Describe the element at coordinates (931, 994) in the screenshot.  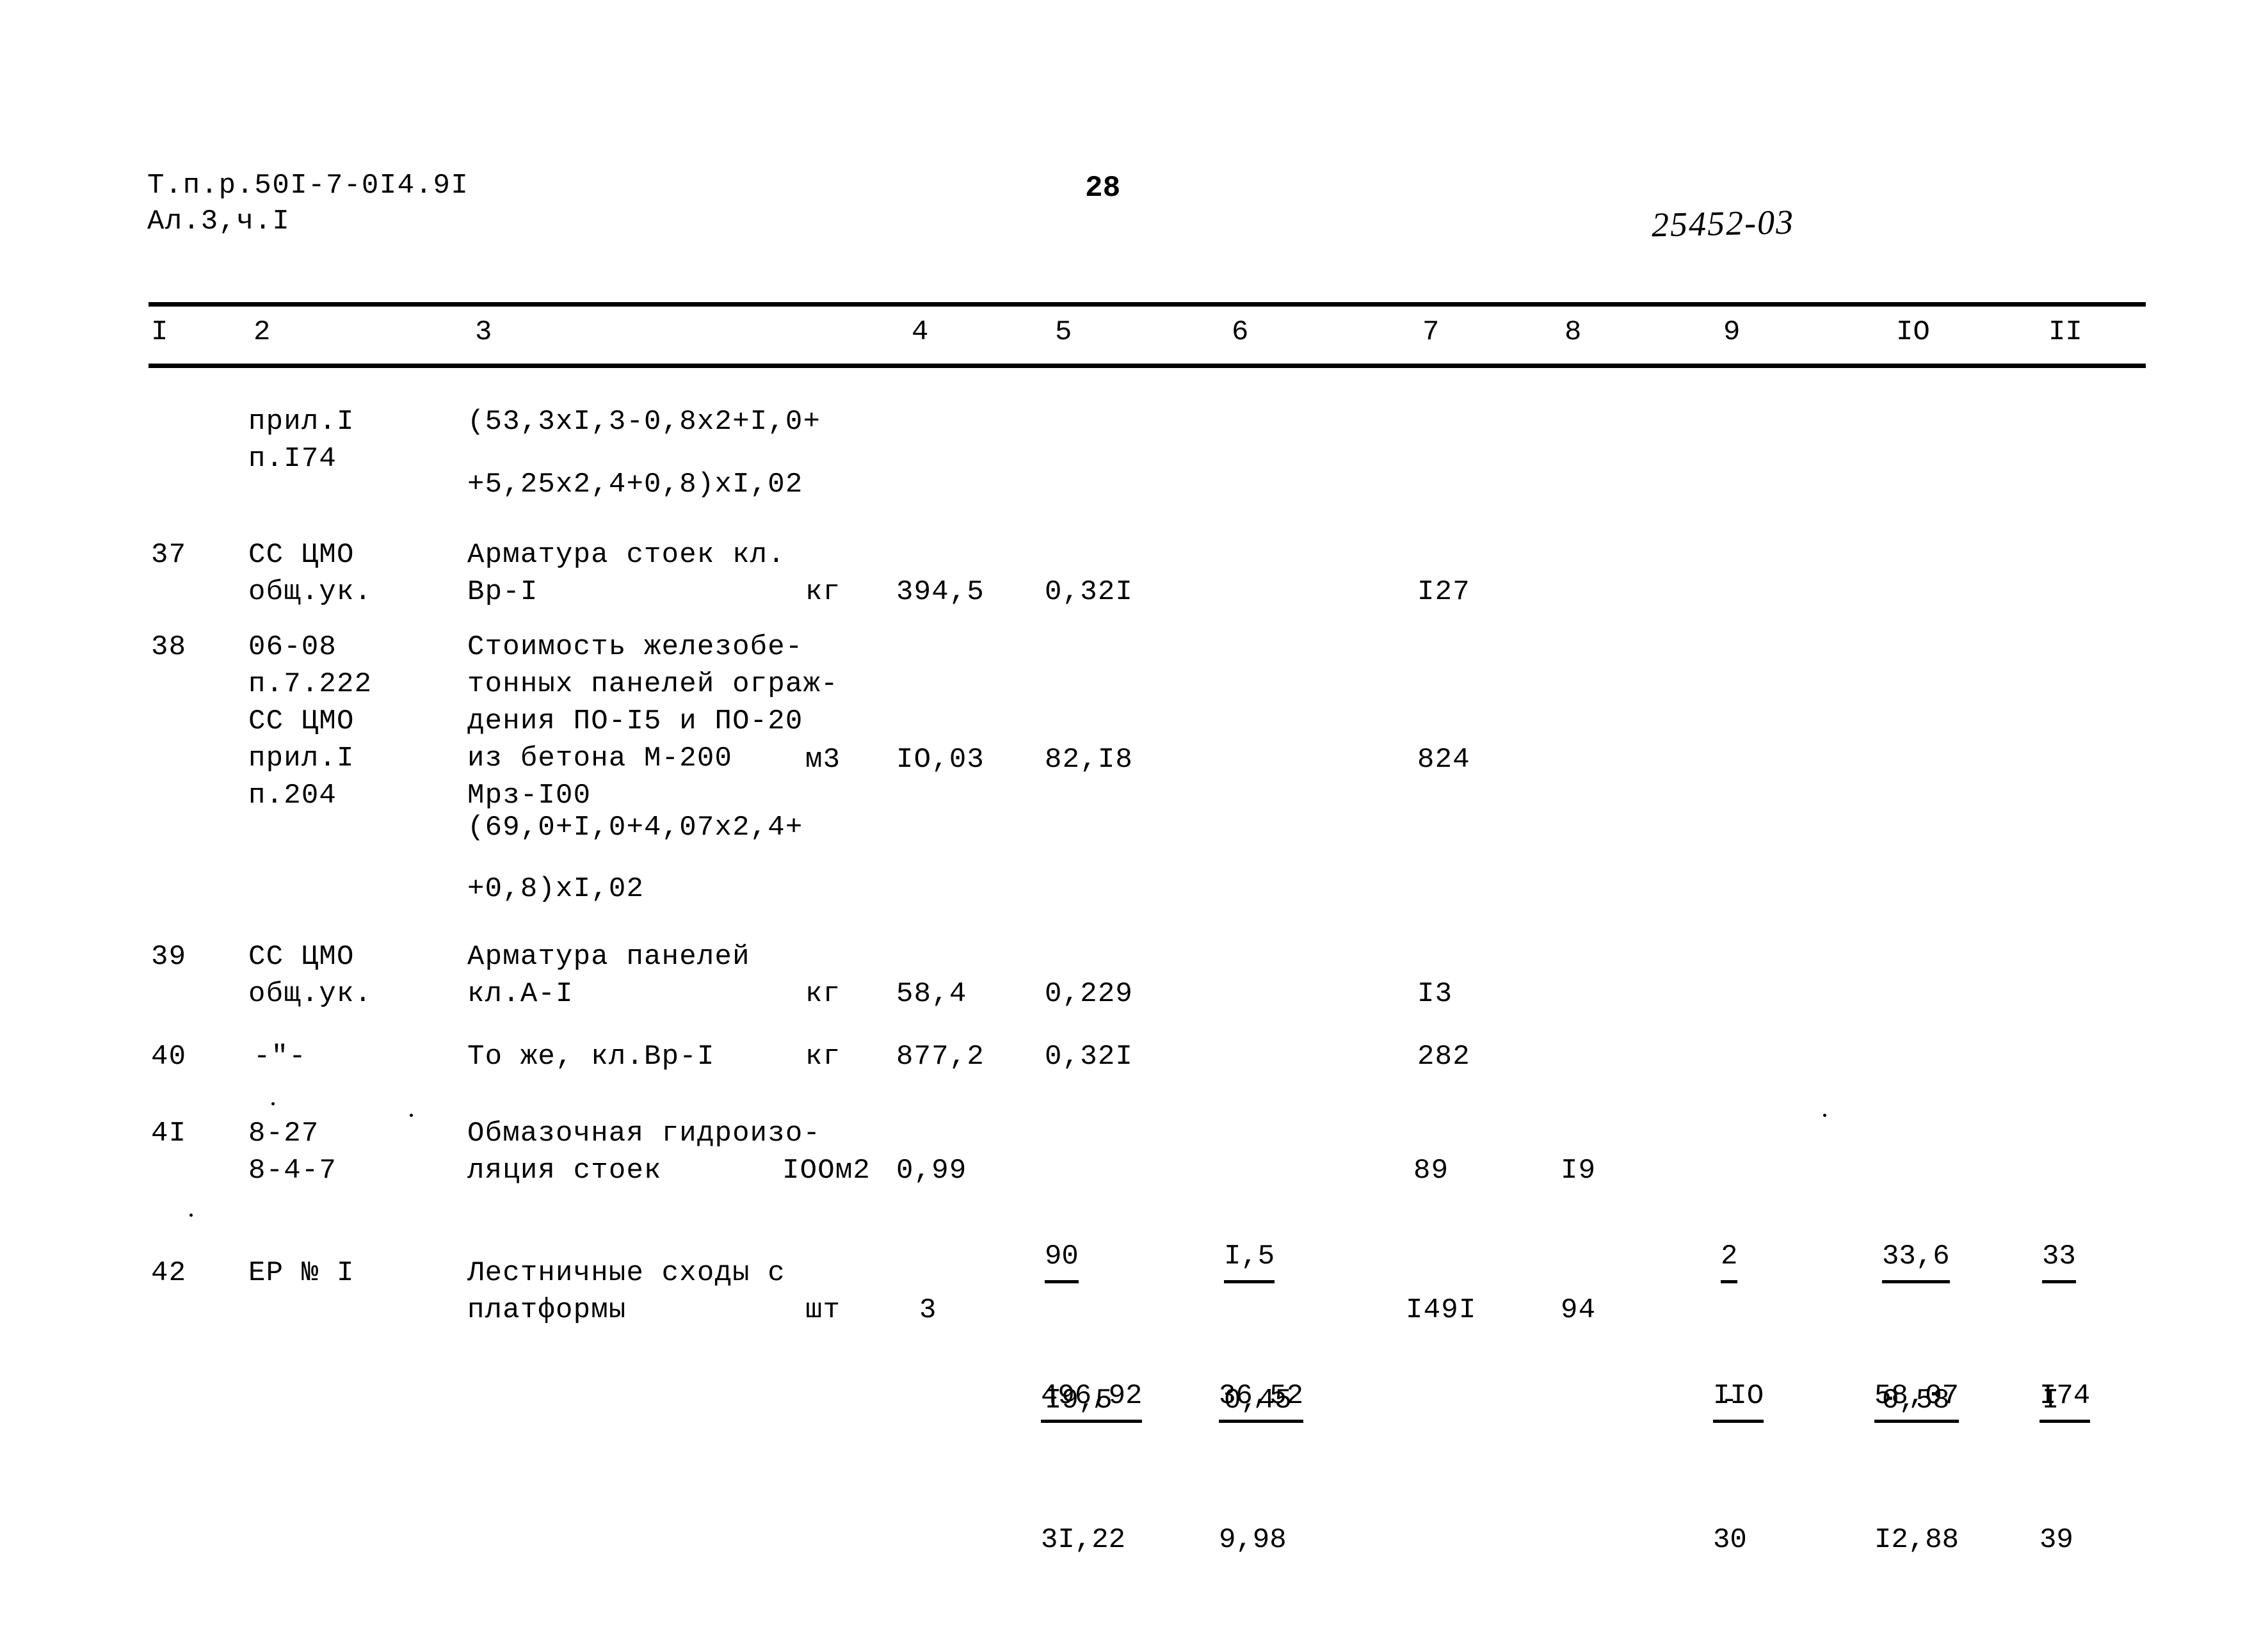
I see `row-col4: 58,4` at that location.